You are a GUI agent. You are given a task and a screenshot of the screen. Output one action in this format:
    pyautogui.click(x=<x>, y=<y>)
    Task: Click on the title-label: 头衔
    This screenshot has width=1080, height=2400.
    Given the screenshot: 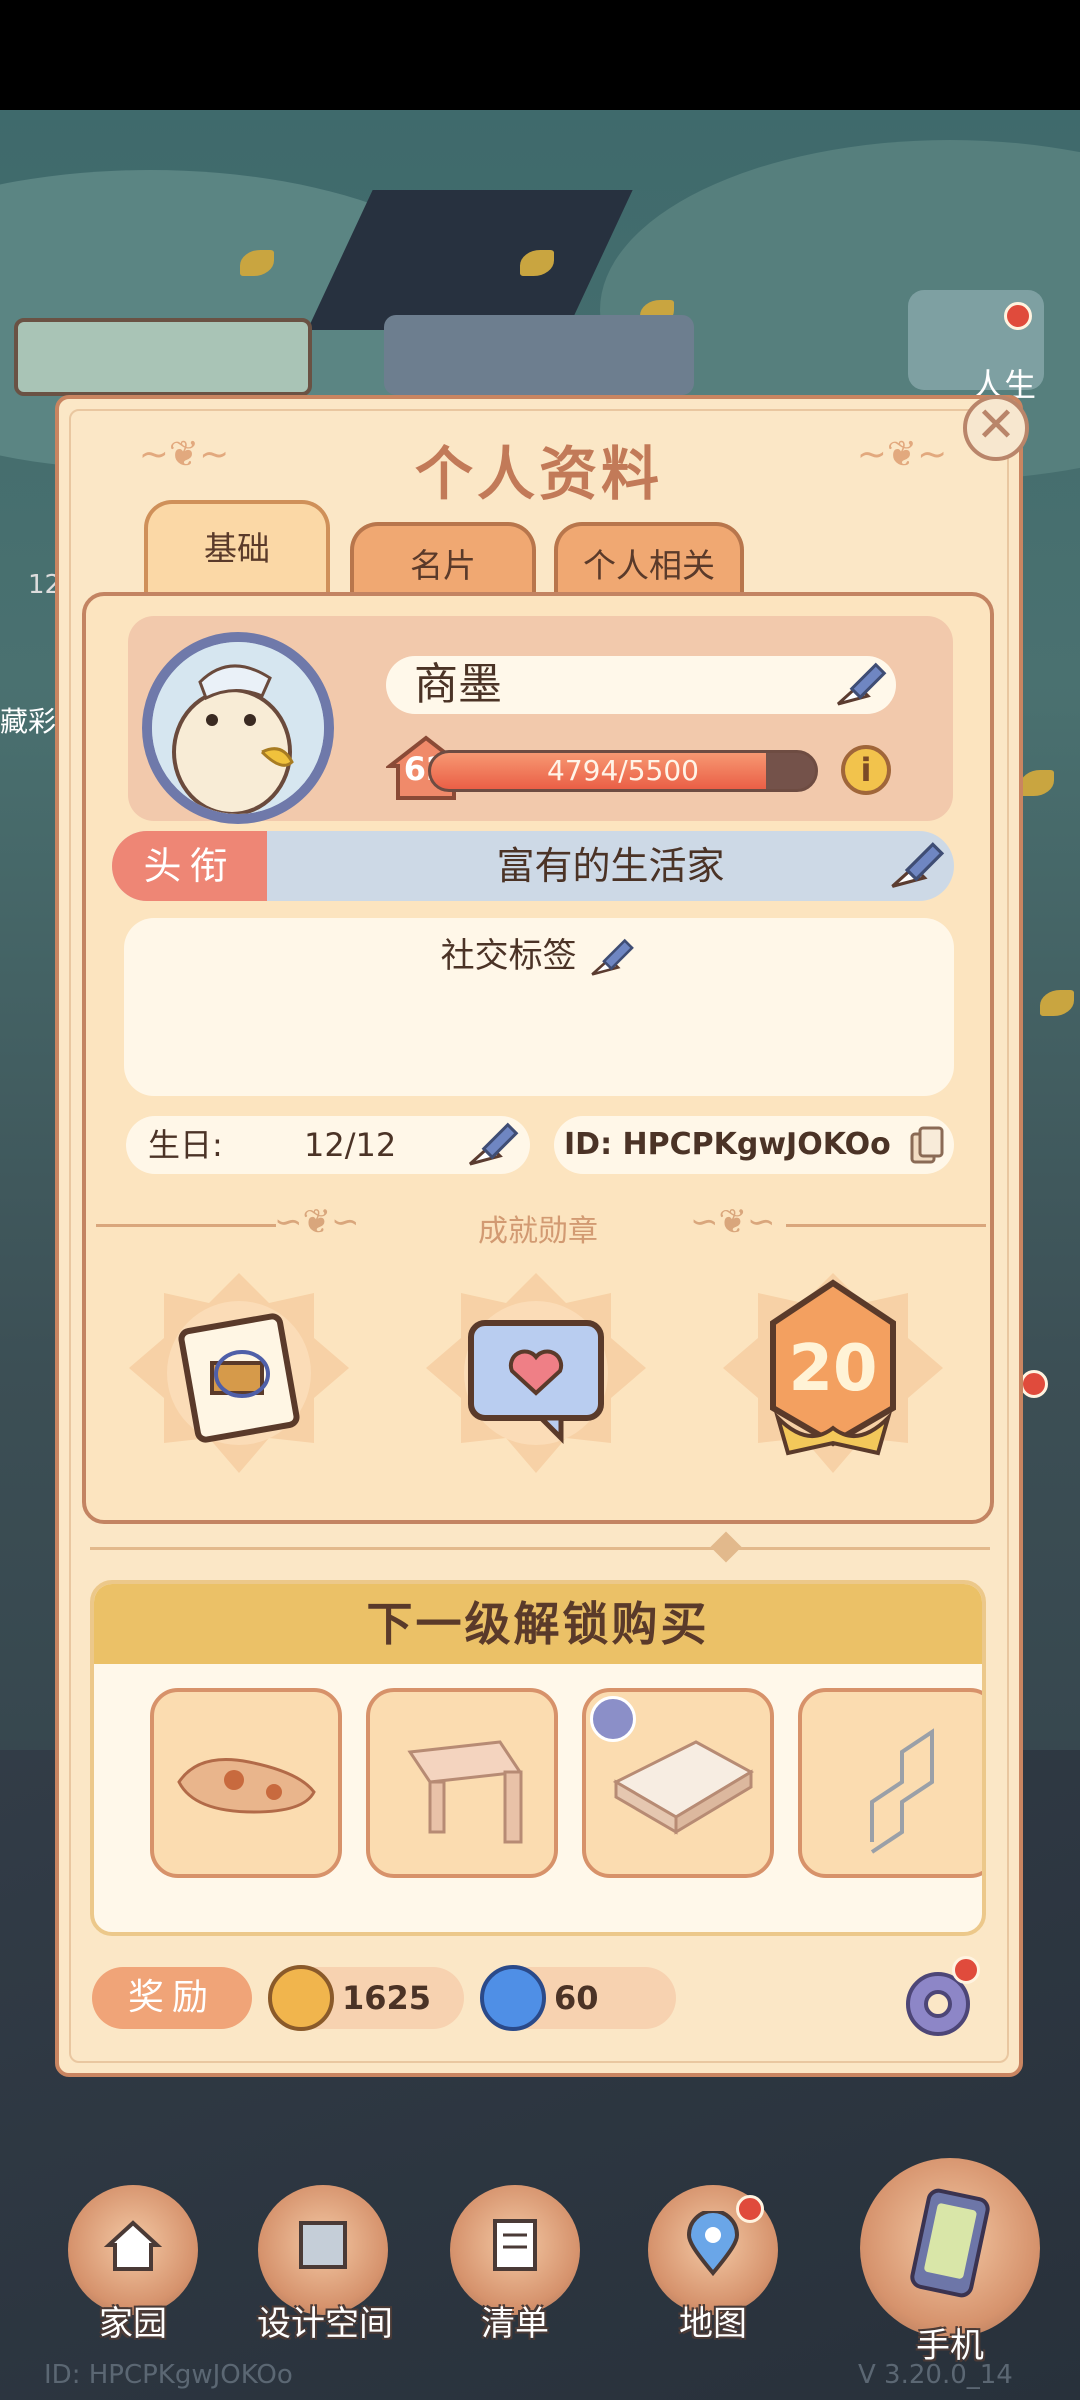 What is the action you would take?
    pyautogui.click(x=189, y=866)
    